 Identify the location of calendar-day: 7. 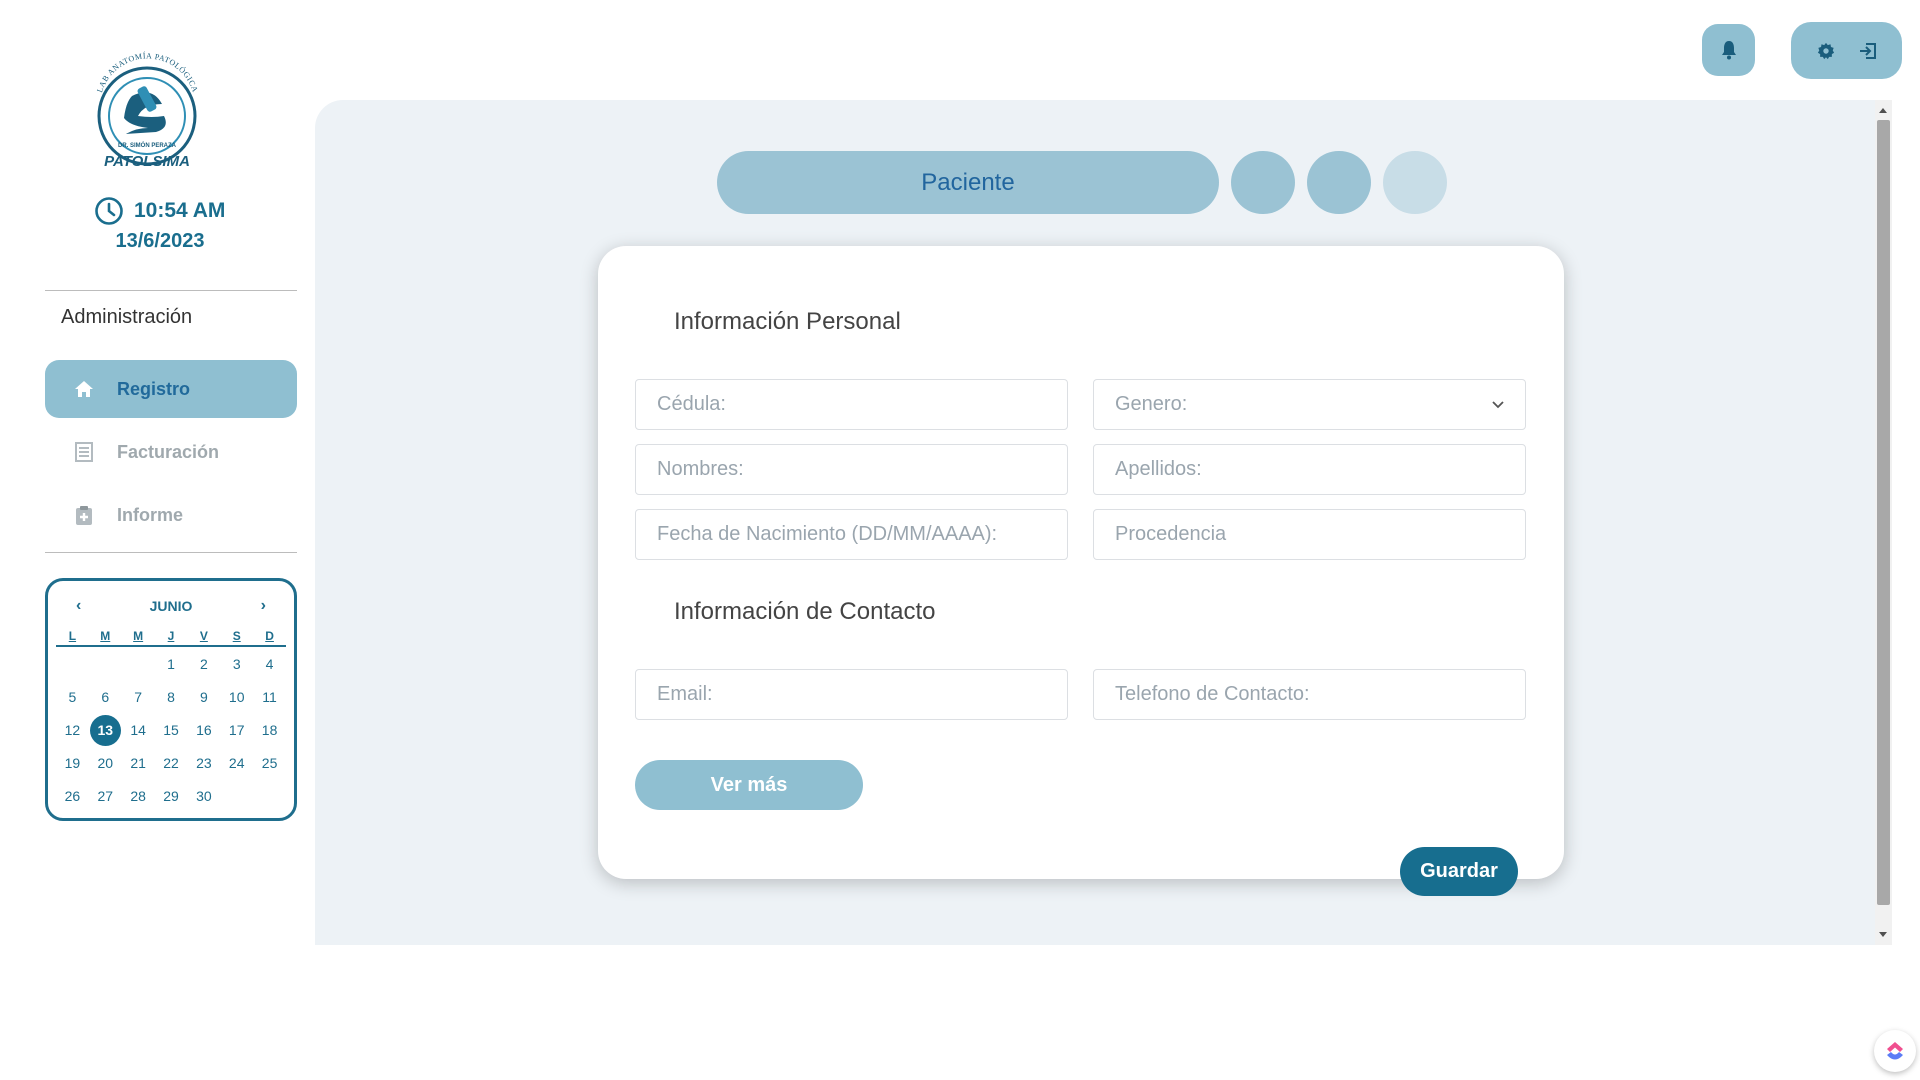
(138, 697).